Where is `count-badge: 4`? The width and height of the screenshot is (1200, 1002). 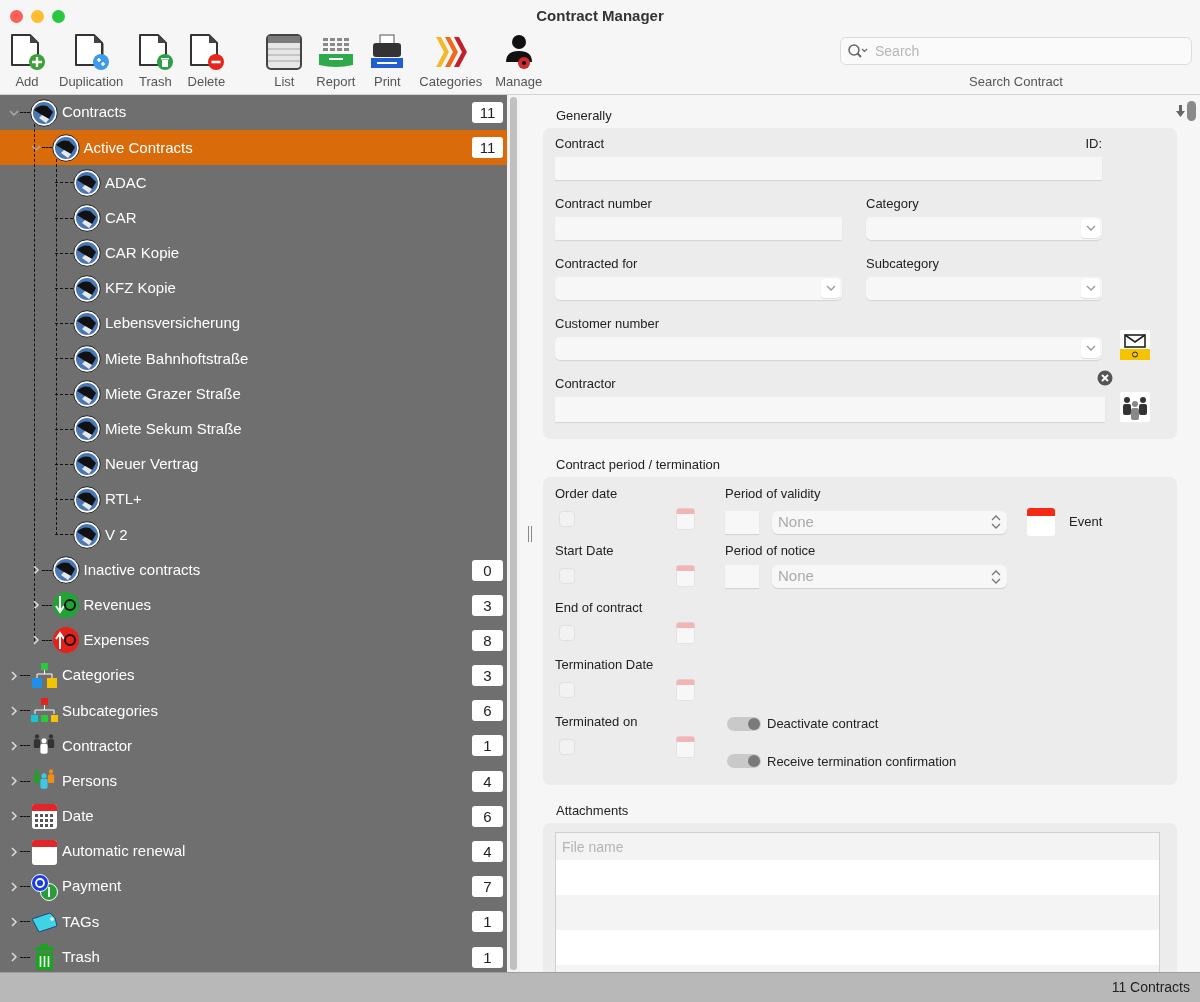 count-badge: 4 is located at coordinates (487, 852).